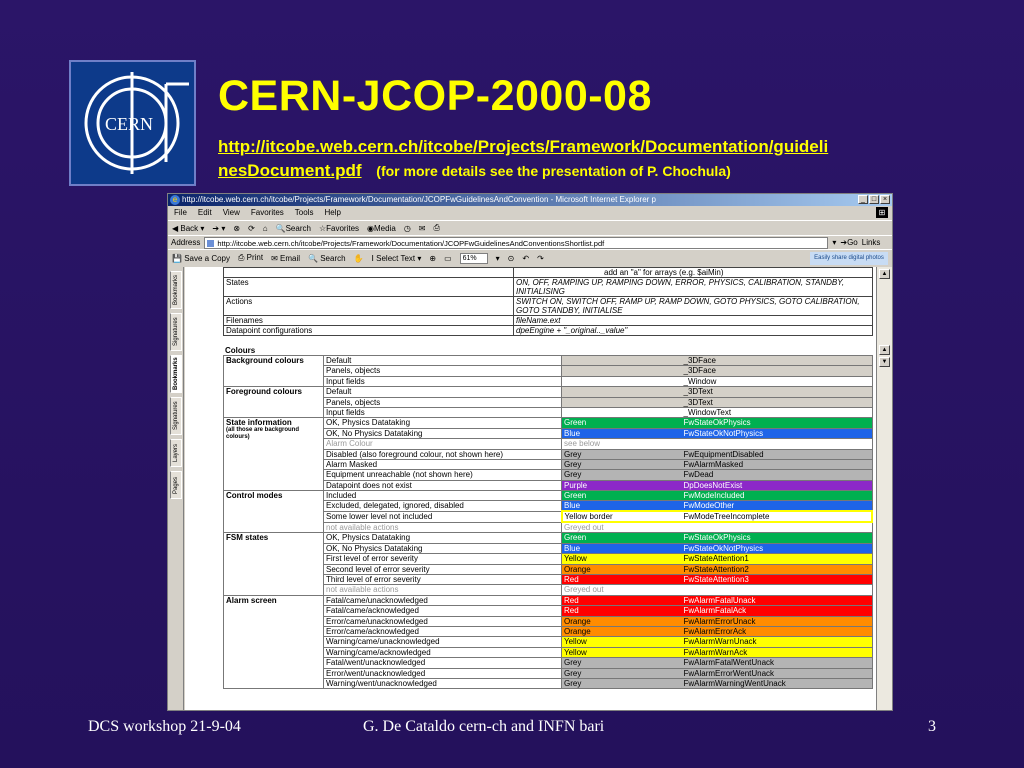 This screenshot has width=1024, height=768. I want to click on stop-icon: ⊗, so click(236, 228).